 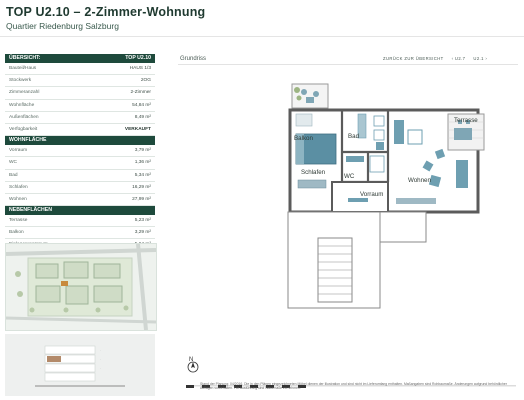 I want to click on row-value: 8,49 m², so click(x=142, y=117).